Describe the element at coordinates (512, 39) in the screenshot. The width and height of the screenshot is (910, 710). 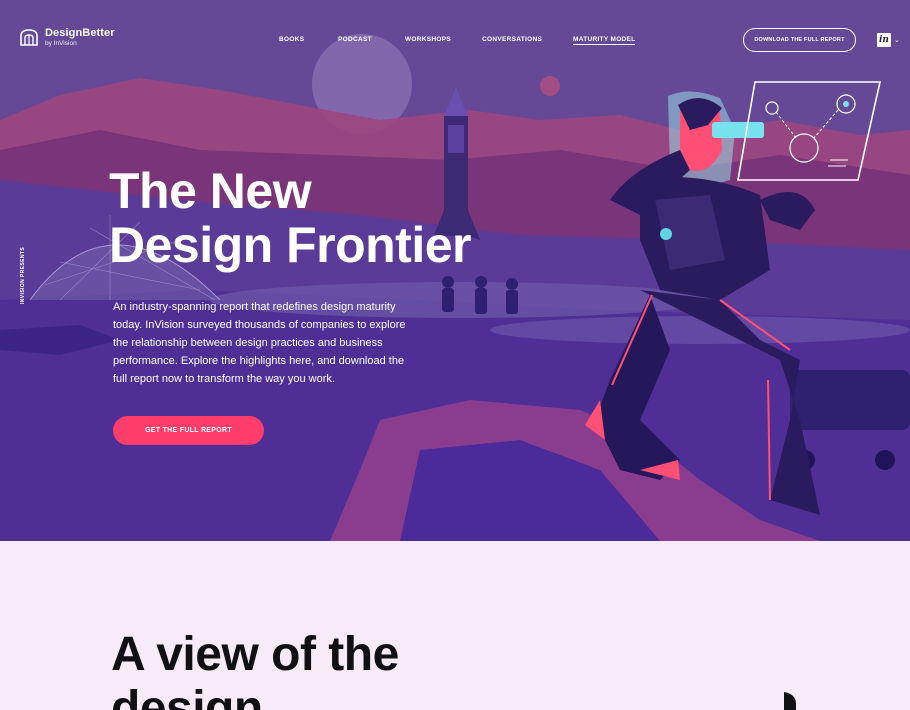
I see `nav-item-conversations: CONVERSATIONS` at that location.